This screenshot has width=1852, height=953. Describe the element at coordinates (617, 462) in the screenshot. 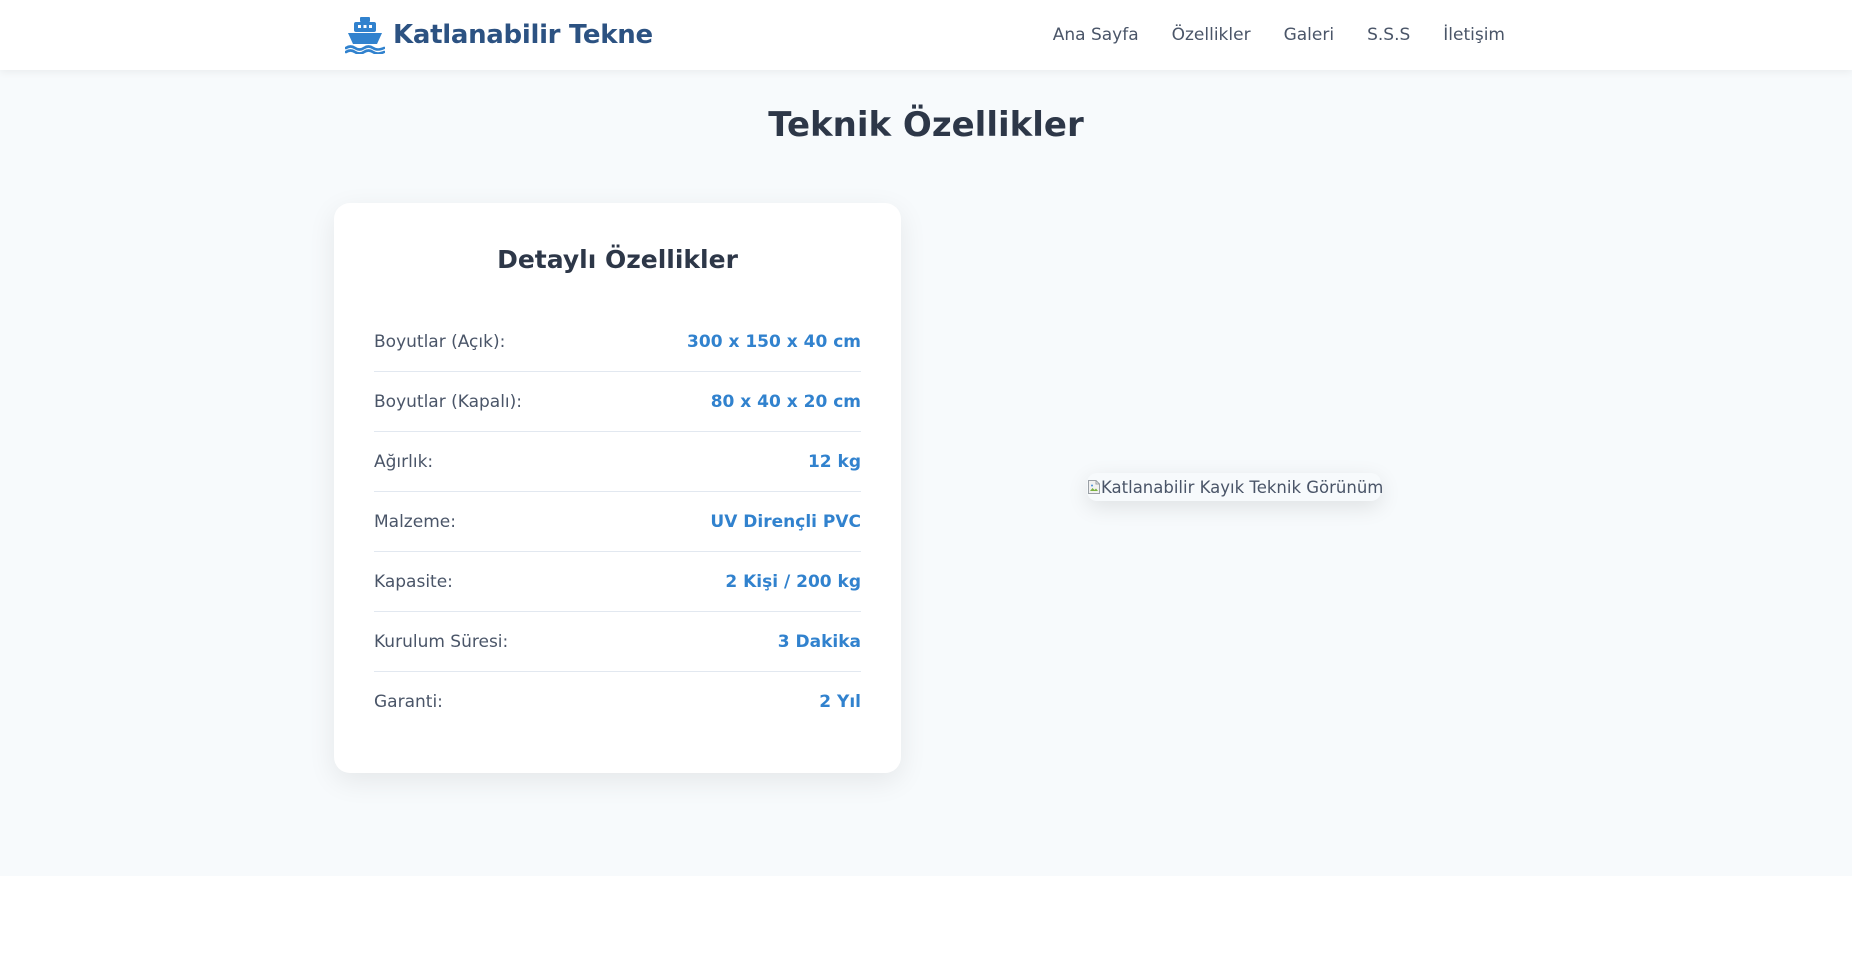

I see `spec-row-weight: Ağırlık: 12 kg` at that location.